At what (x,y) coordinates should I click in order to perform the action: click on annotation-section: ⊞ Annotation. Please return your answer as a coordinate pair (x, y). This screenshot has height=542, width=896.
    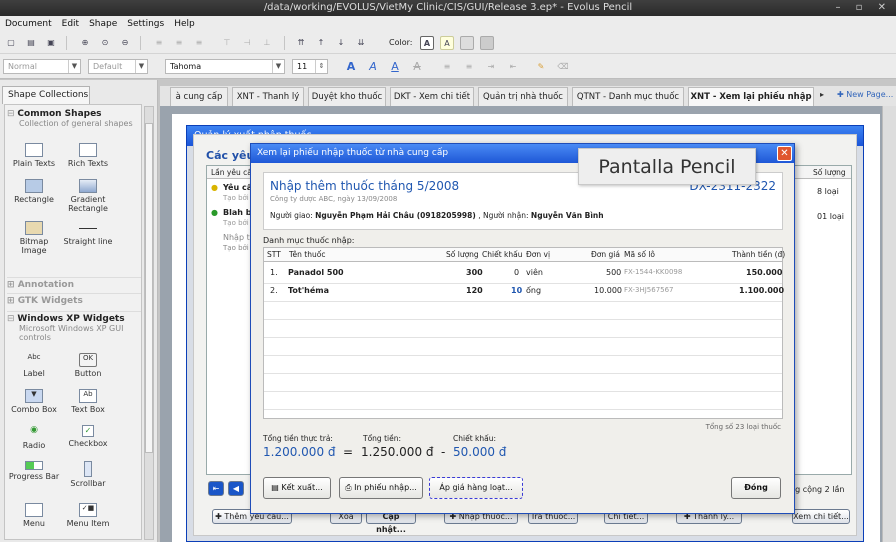
    Looking at the image, I should click on (74, 284).